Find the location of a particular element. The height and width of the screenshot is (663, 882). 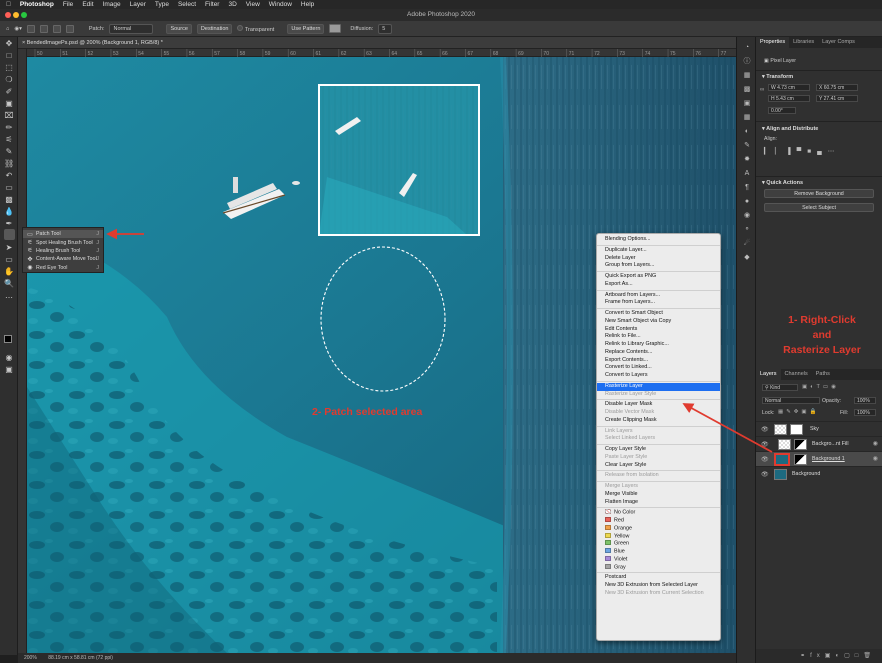

destination-button: Destination is located at coordinates (214, 28).